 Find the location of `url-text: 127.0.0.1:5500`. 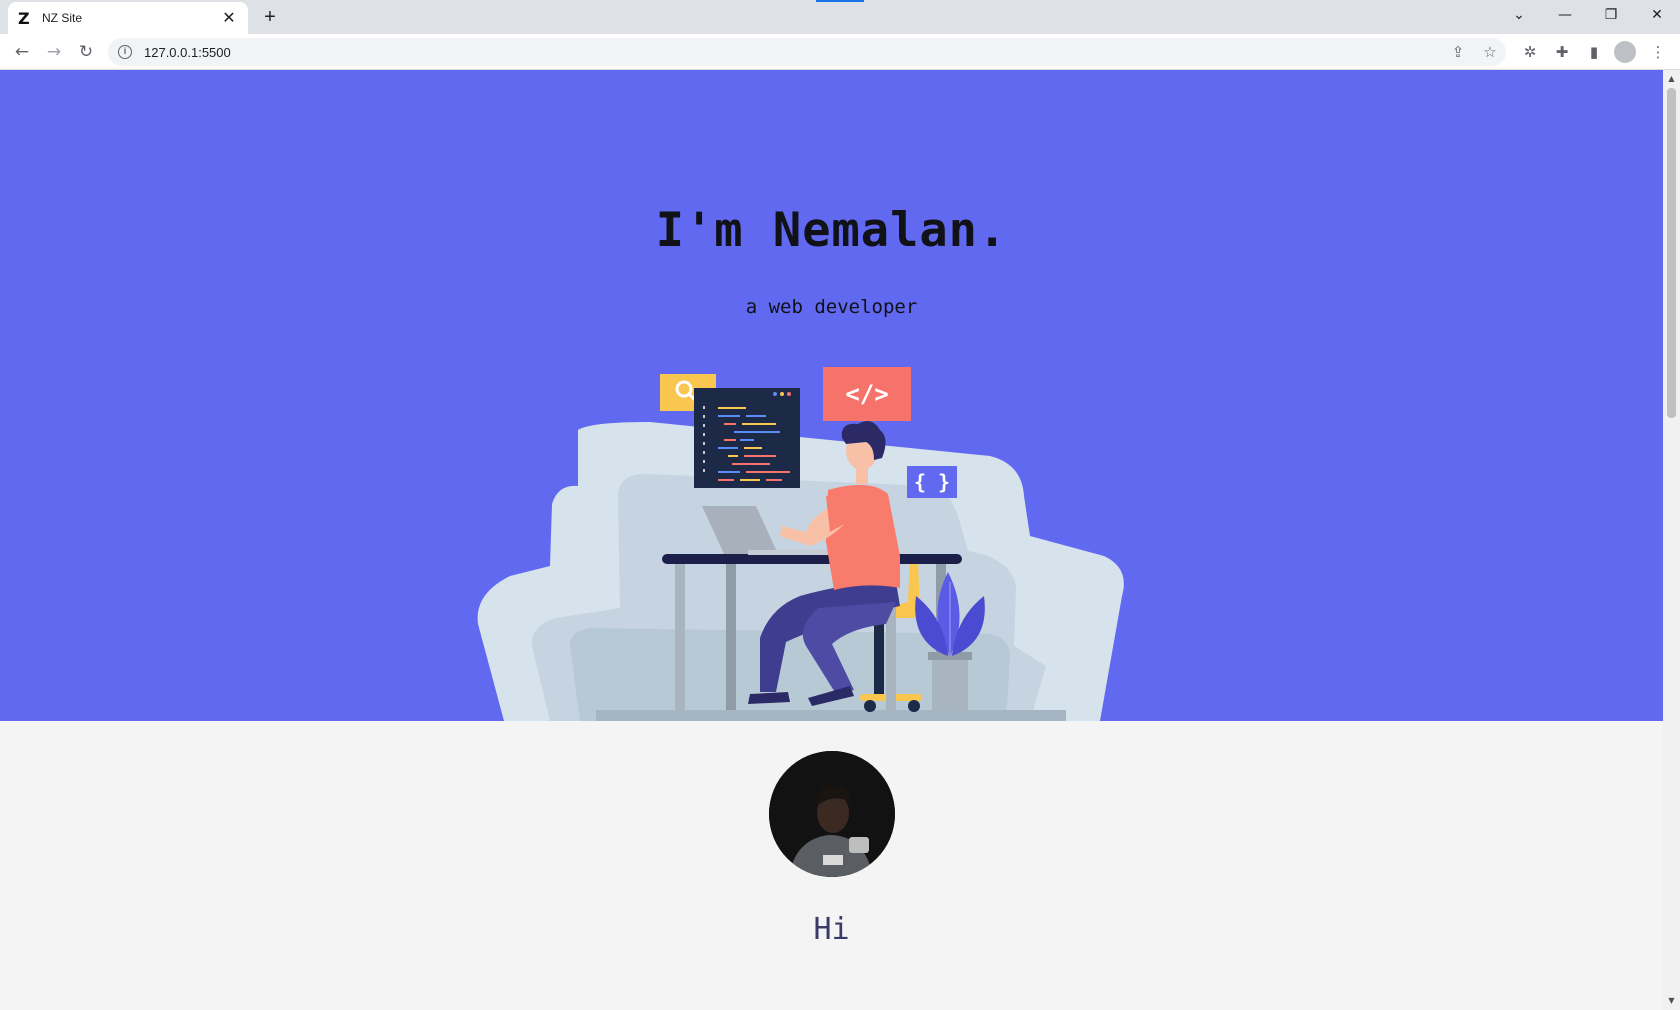

url-text: 127.0.0.1:5500 is located at coordinates (187, 52).